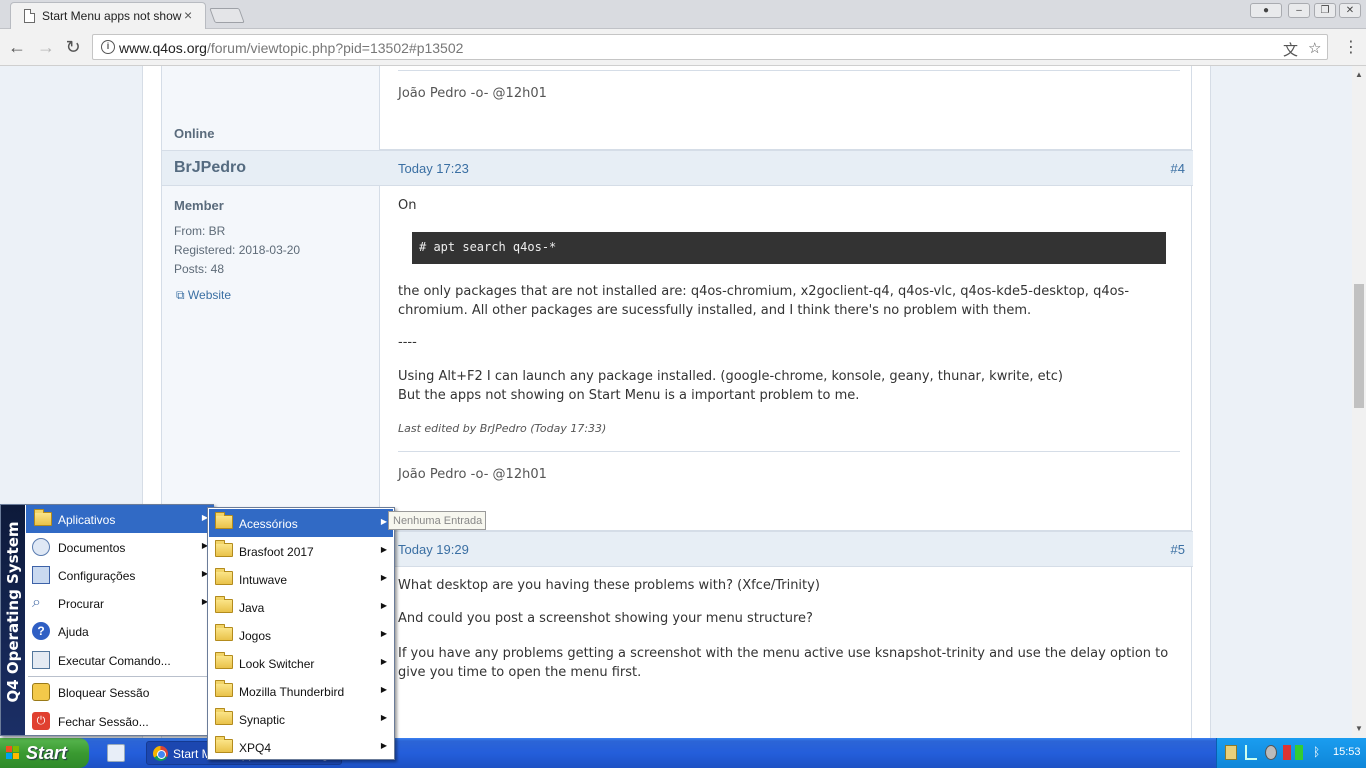  What do you see at coordinates (1290, 49) in the screenshot?
I see `translate-icon: ⽂` at bounding box center [1290, 49].